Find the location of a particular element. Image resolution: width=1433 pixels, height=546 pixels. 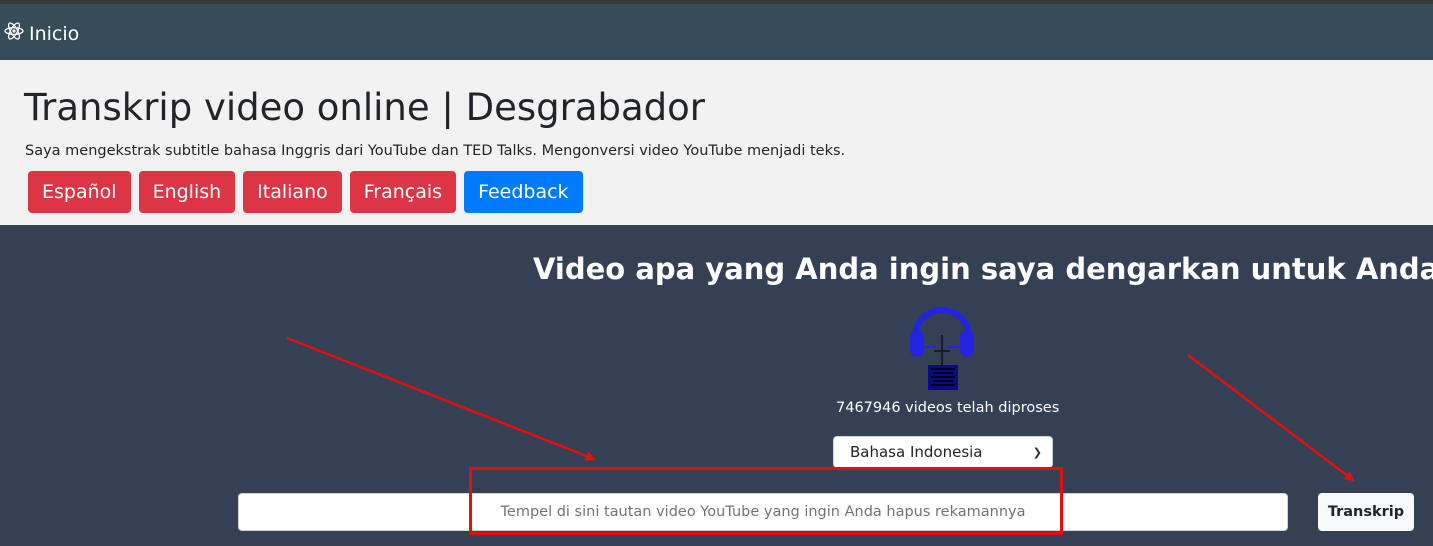

language-button-spanish: Español is located at coordinates (79, 192).